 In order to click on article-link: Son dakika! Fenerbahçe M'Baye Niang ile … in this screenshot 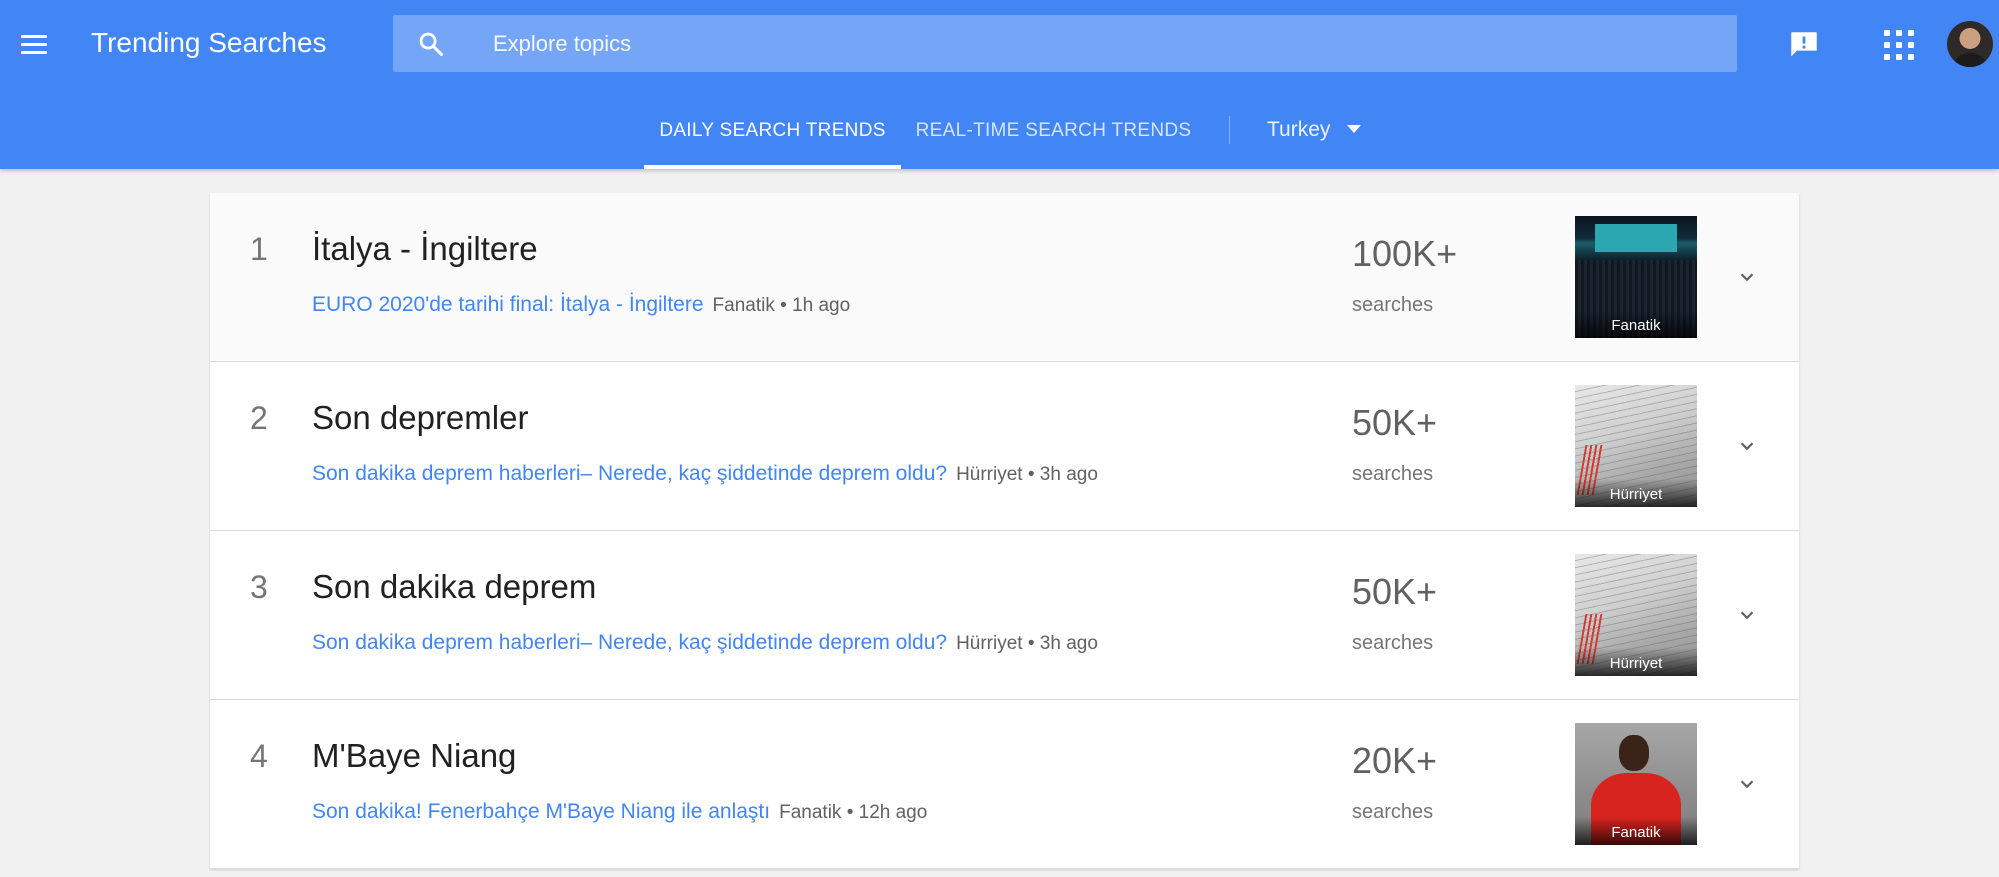, I will do `click(541, 811)`.